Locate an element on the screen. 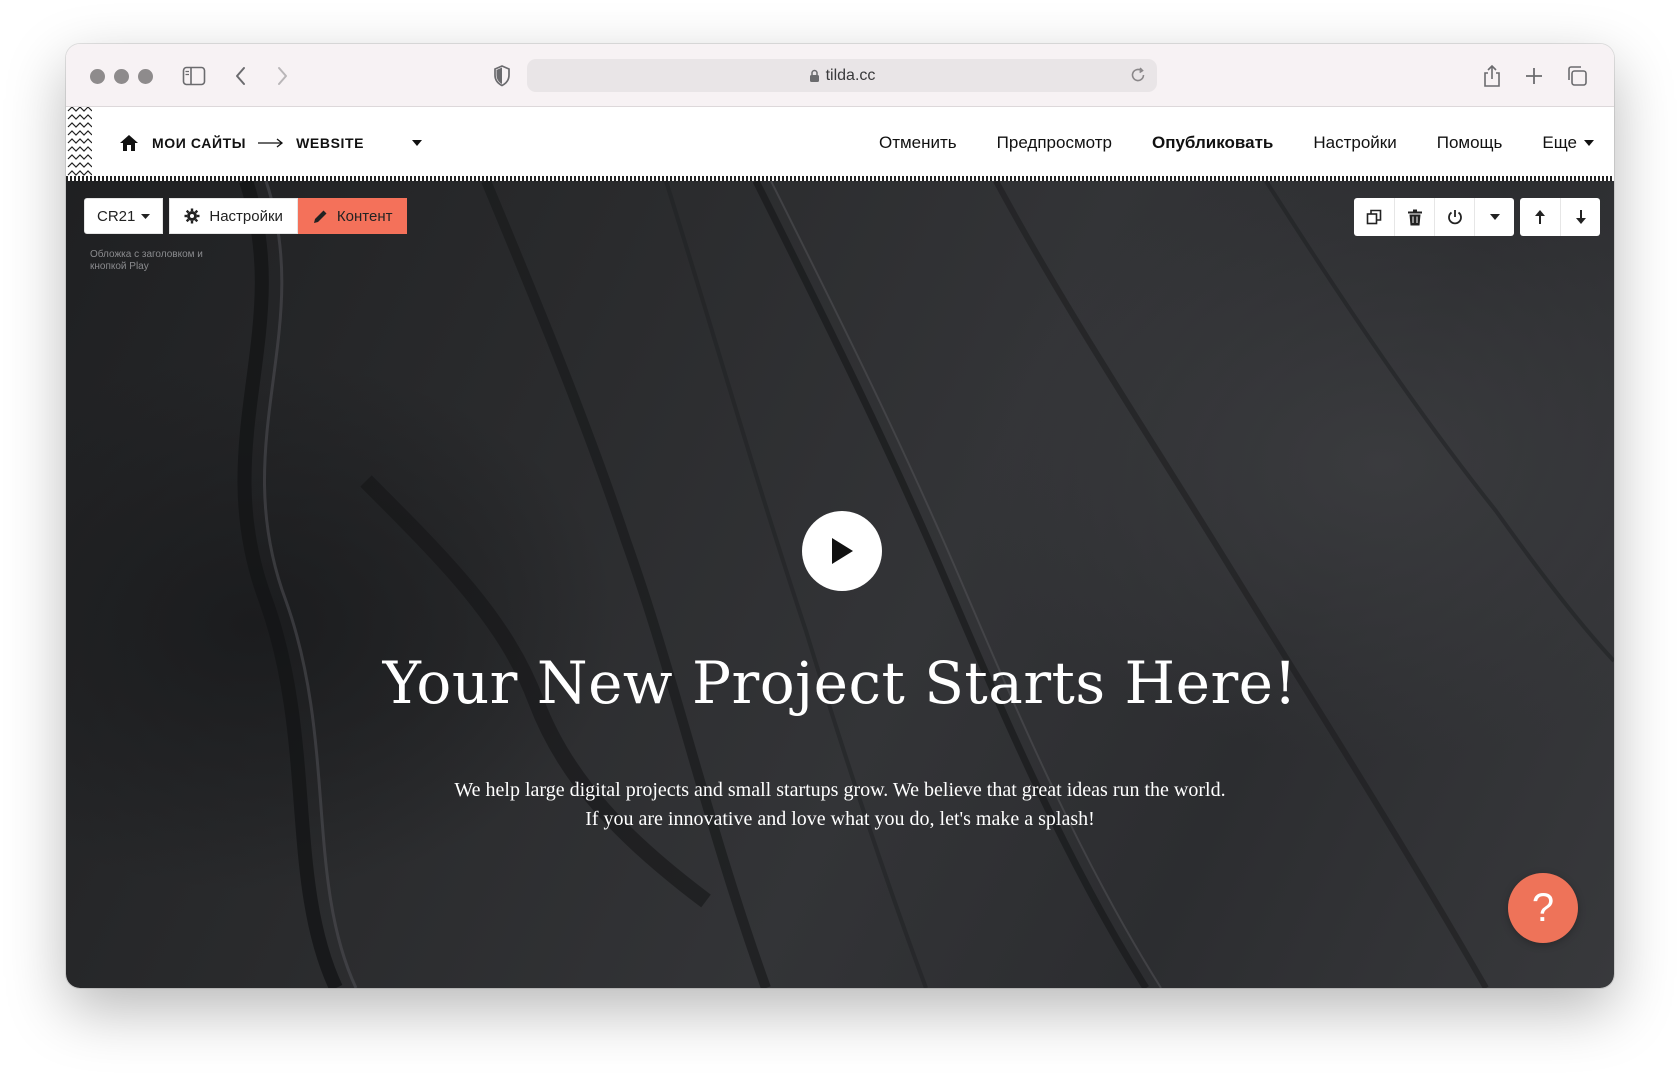  play-icon is located at coordinates (842, 551).